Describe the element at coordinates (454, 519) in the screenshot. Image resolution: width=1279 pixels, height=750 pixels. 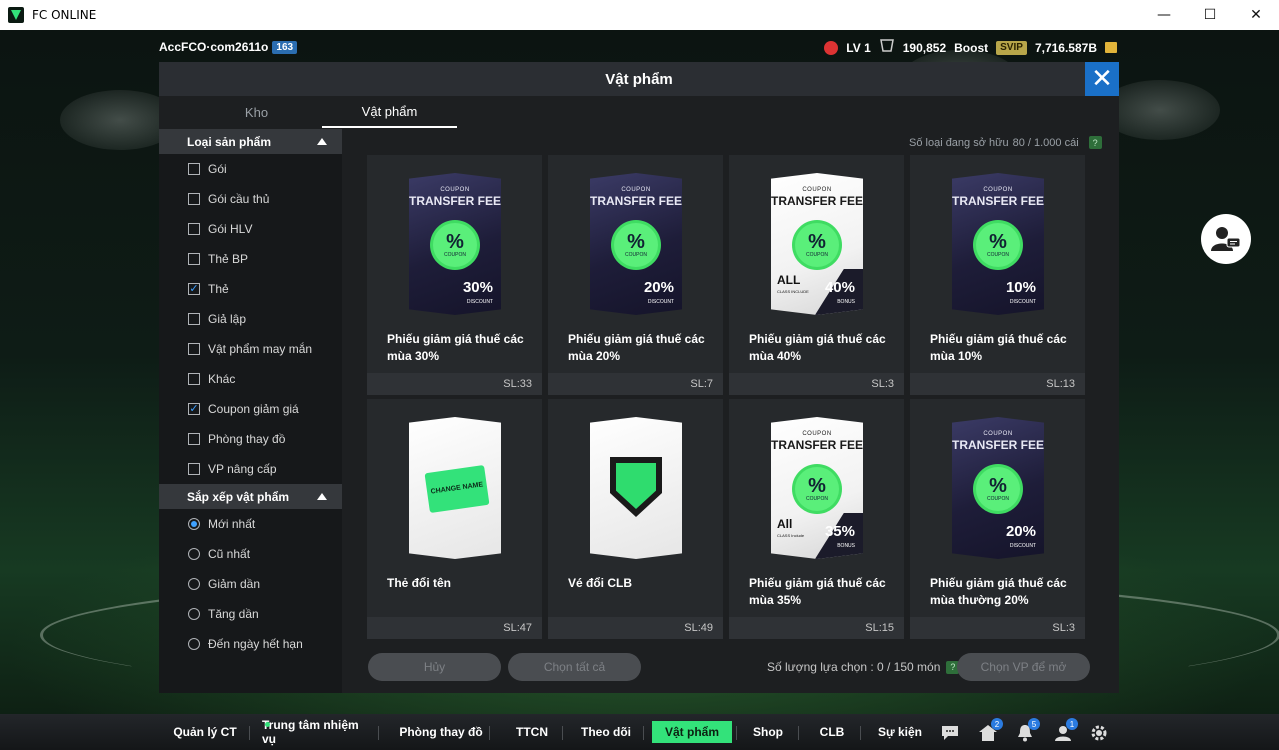
I see `item-card: CHANGE NAME Thẻ đổi tên SL:47` at that location.